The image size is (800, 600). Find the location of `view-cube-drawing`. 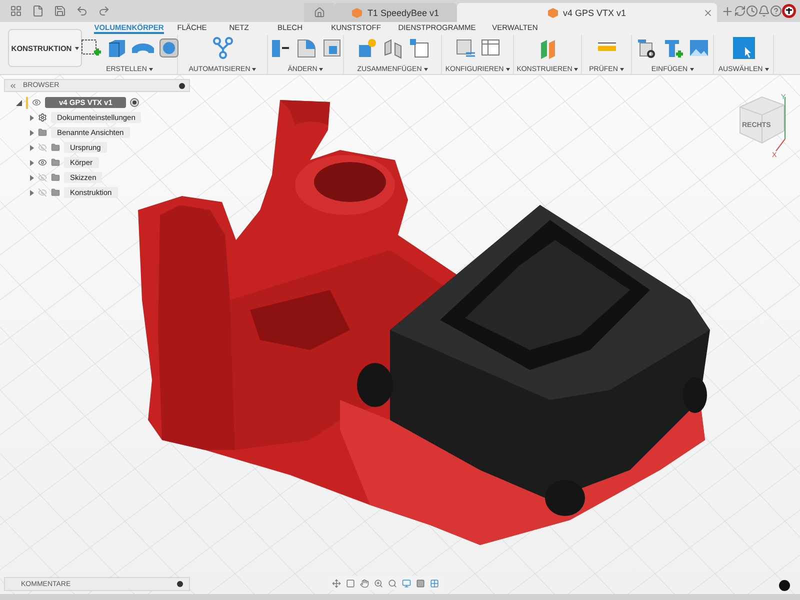

view-cube-drawing is located at coordinates (762, 120).